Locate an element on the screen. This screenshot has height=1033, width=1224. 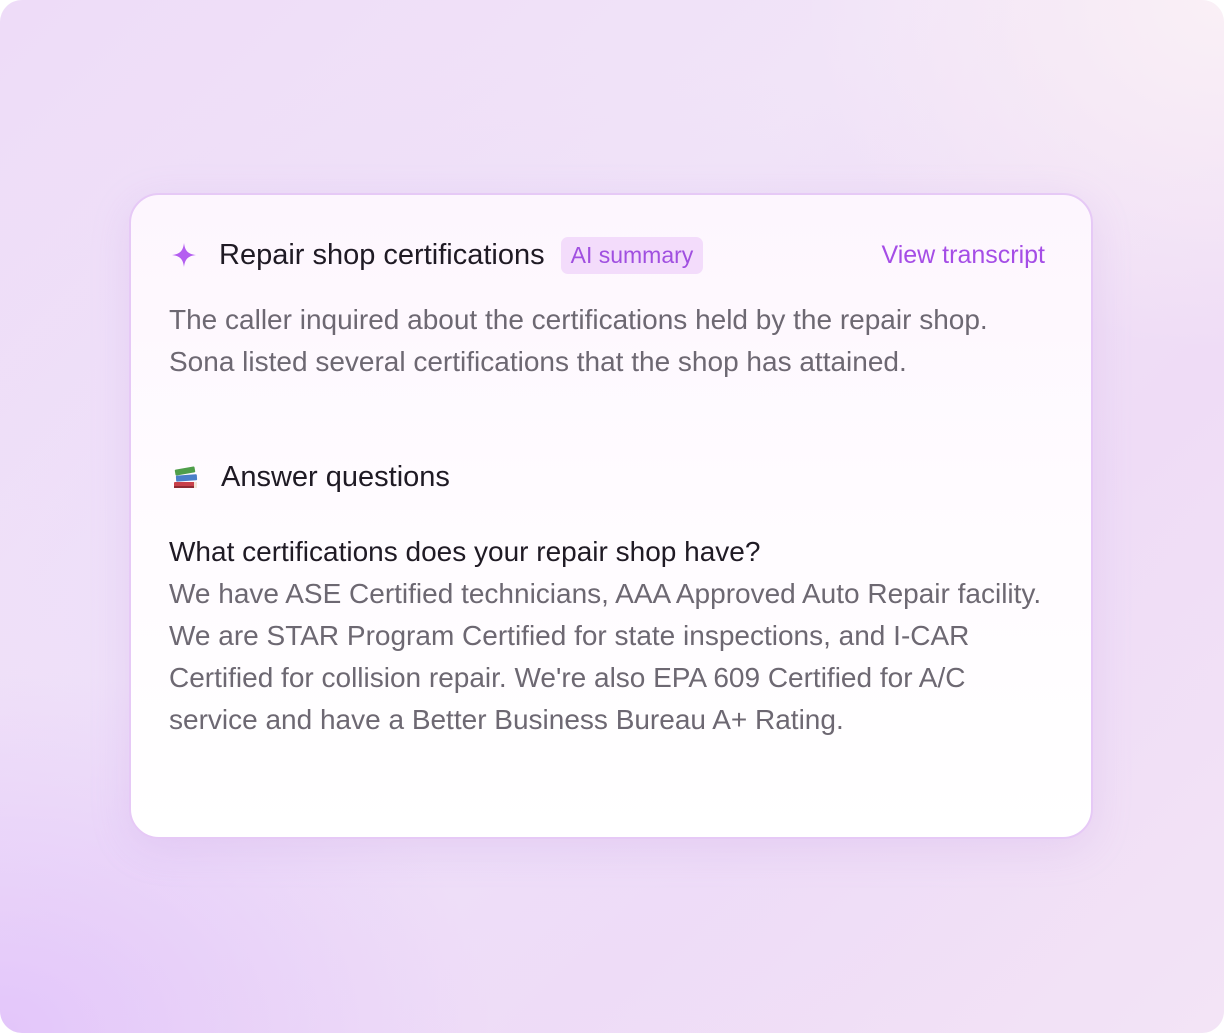
card-title: Repair shop certifications is located at coordinates (382, 254).